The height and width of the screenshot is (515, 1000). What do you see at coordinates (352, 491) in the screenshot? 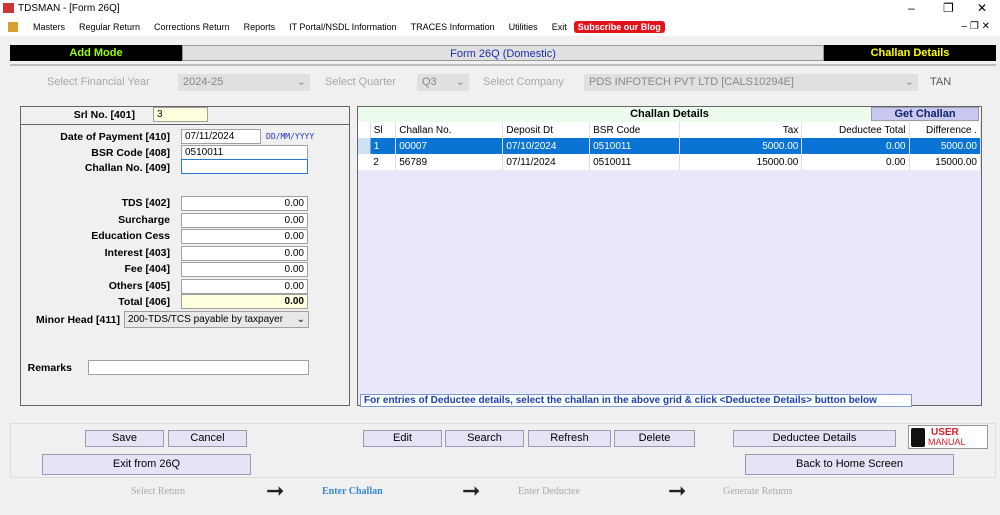
I see `step-enter-challan: Enter Challan` at bounding box center [352, 491].